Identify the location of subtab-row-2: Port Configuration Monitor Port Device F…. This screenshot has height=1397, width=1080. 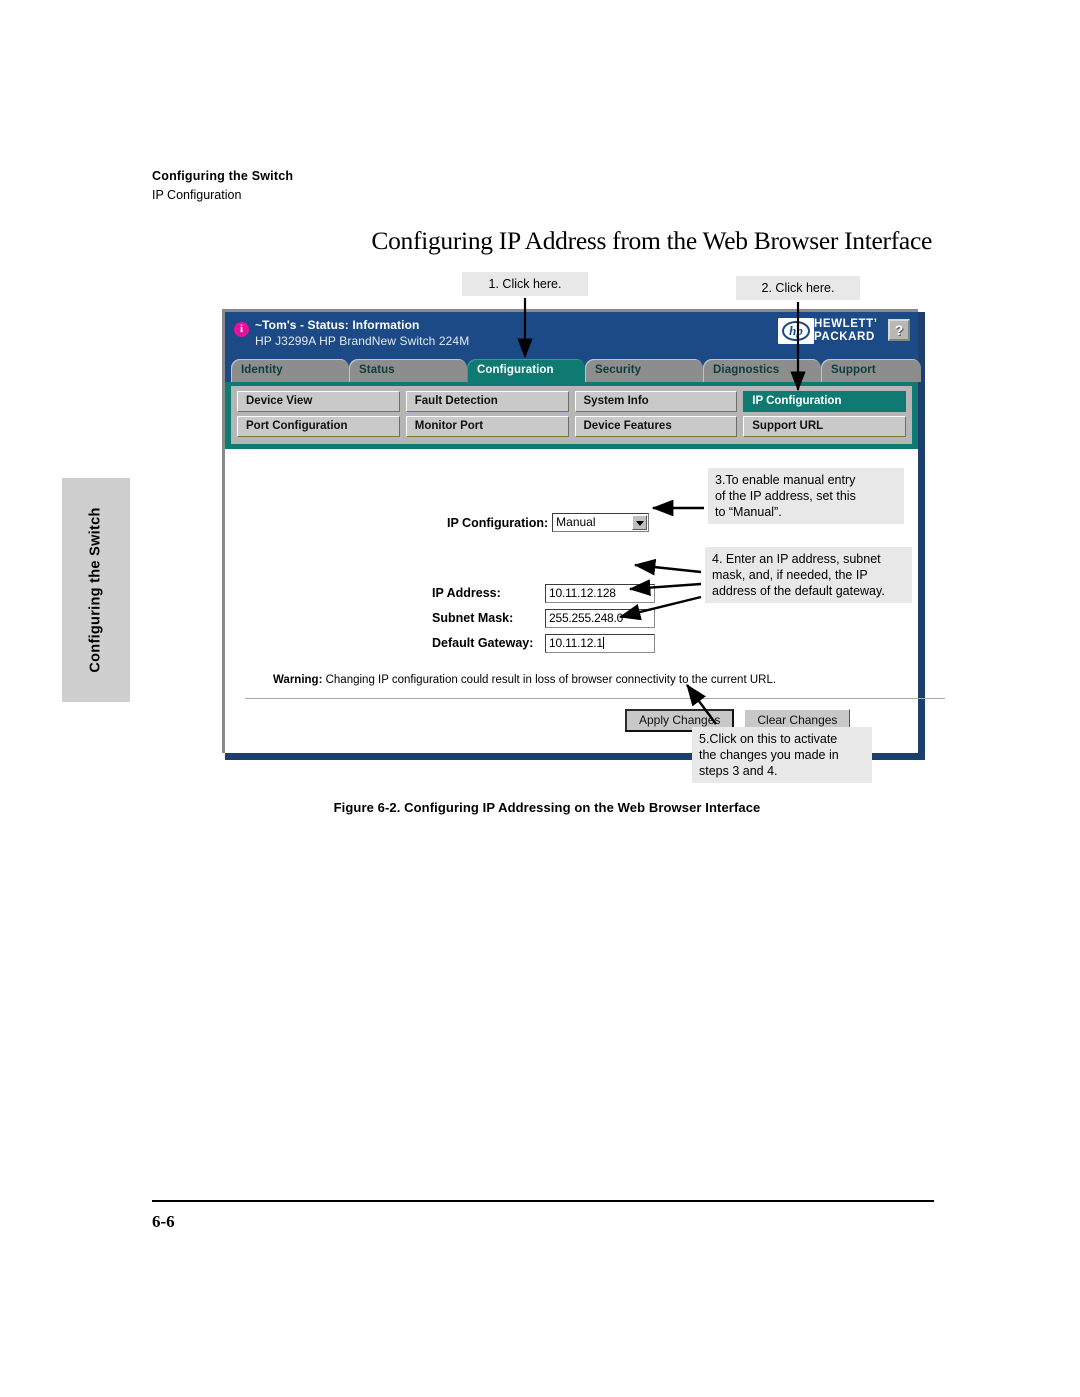
(571, 426).